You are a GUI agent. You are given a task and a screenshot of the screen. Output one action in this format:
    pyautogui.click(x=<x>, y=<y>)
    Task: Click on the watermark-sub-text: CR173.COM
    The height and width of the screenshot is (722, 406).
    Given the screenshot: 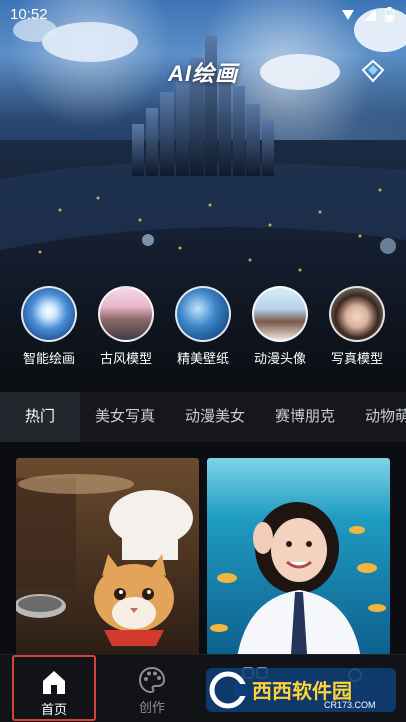 What is the action you would take?
    pyautogui.click(x=350, y=705)
    